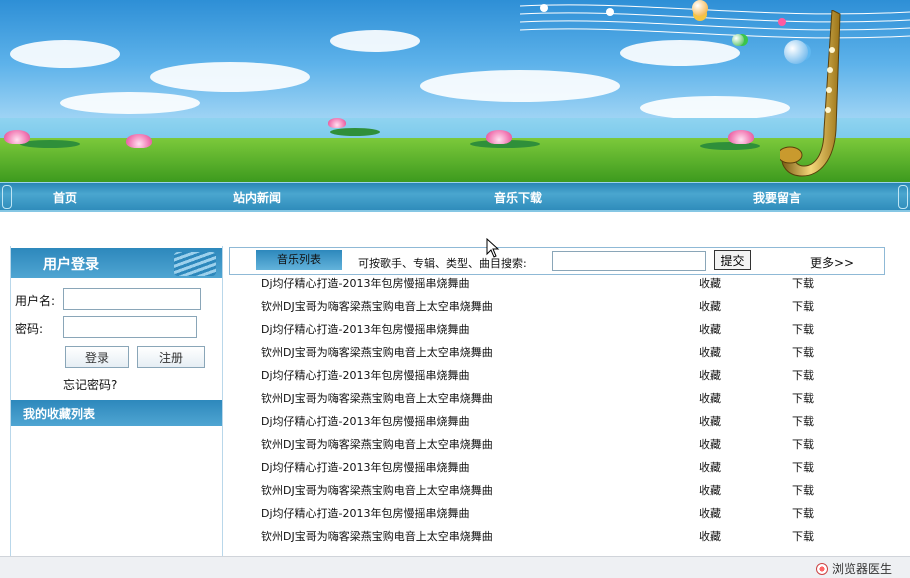  What do you see at coordinates (629, 261) in the screenshot?
I see `search-input` at bounding box center [629, 261].